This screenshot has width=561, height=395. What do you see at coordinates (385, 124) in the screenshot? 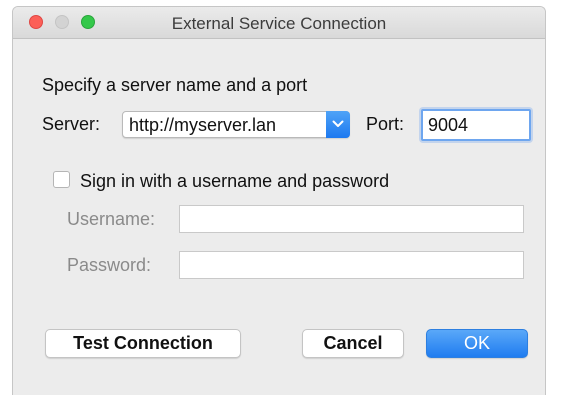
I see `port-label: Port:` at bounding box center [385, 124].